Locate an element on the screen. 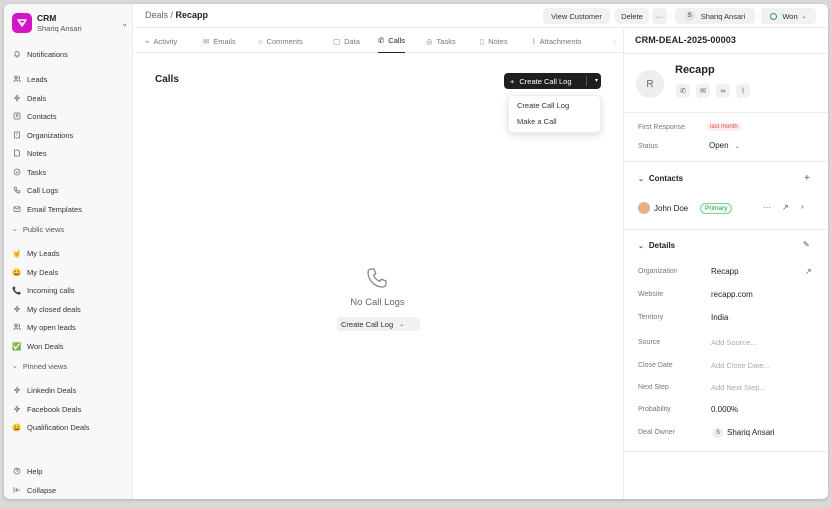 This screenshot has width=831, height=508. contacts-icon is located at coordinates (17, 116).